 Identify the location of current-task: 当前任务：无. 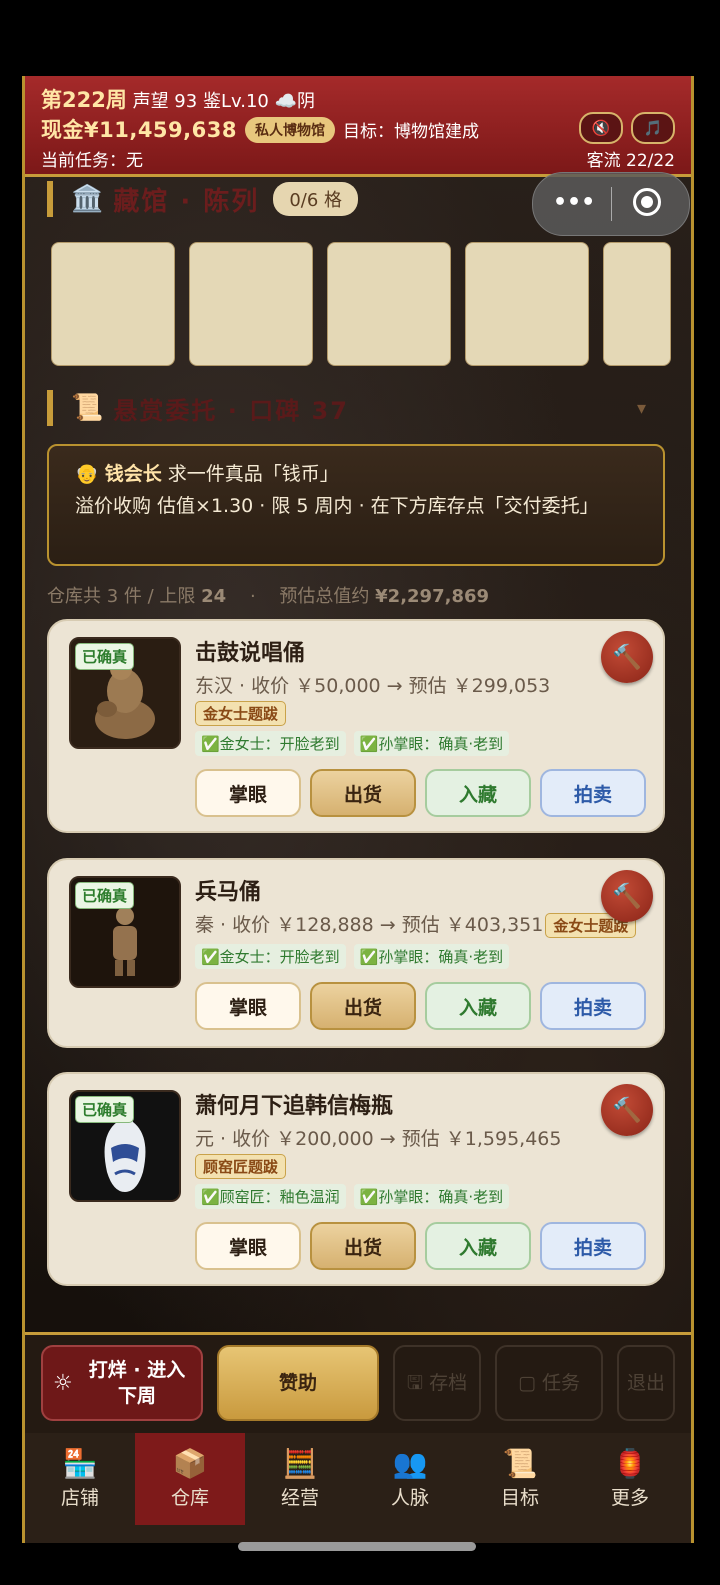
(92, 161).